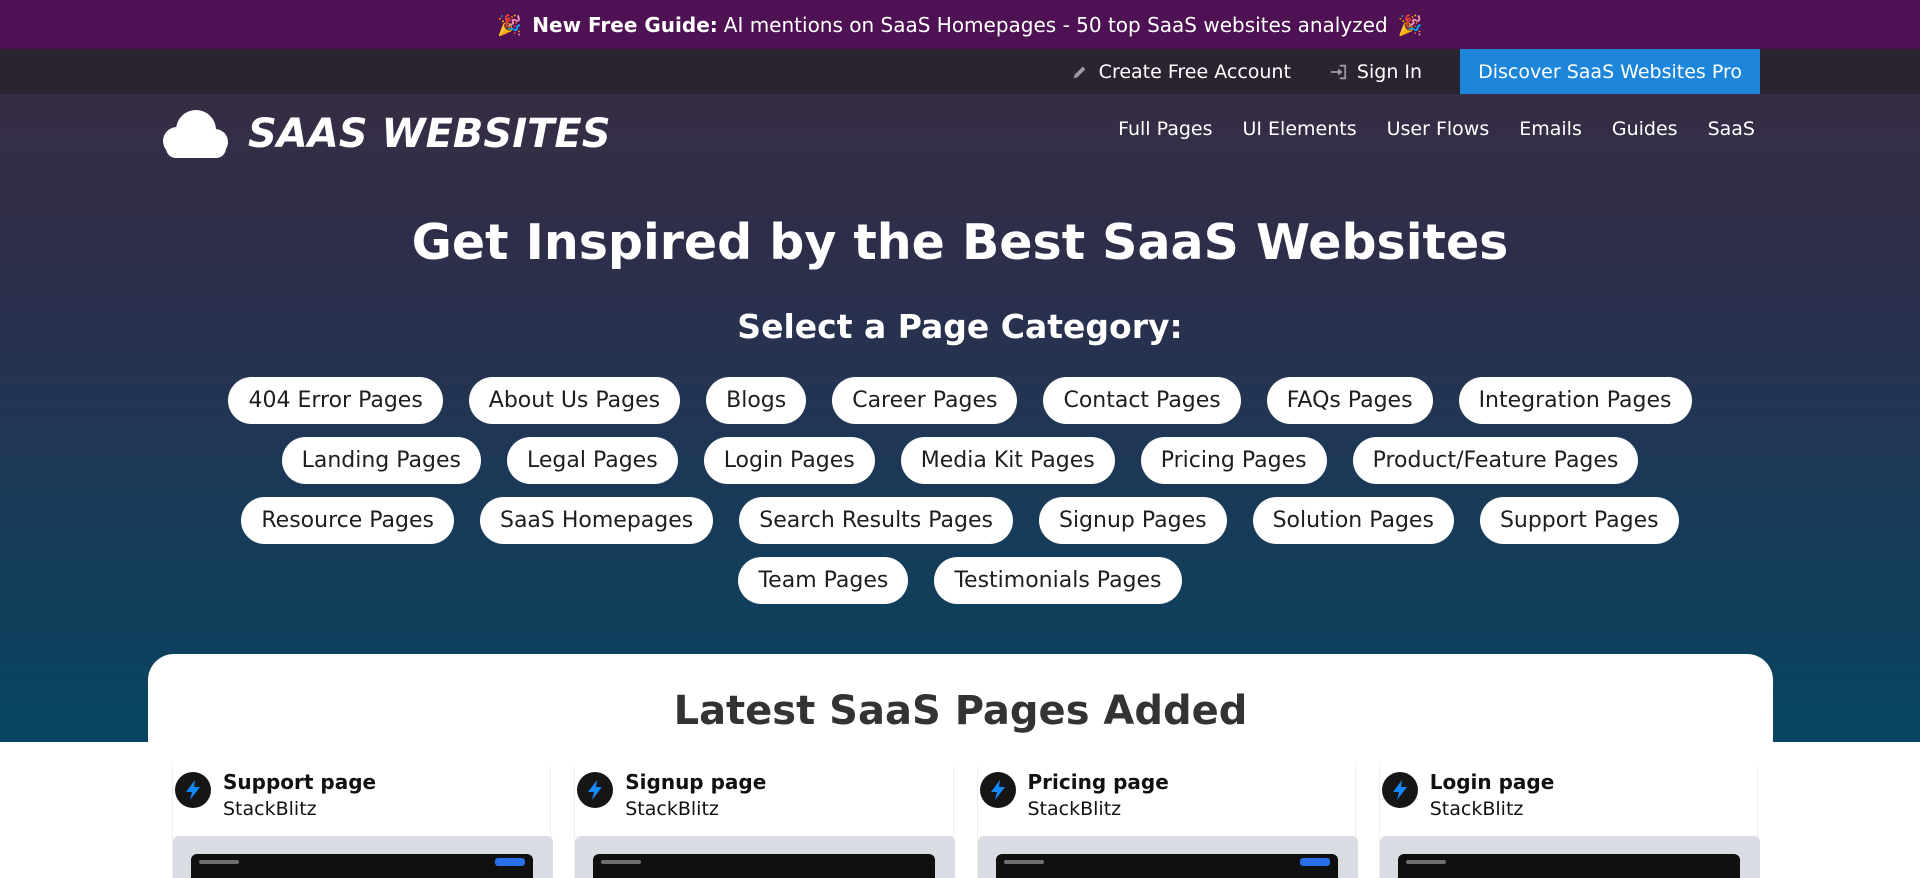  What do you see at coordinates (960, 326) in the screenshot?
I see `page-subtitle: Select a Page Category:` at bounding box center [960, 326].